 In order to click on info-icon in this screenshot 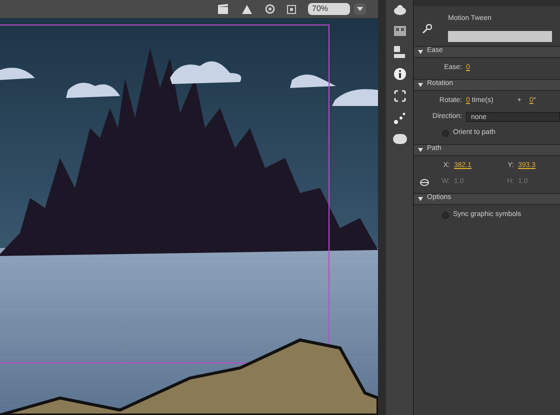, I will do `click(400, 74)`.